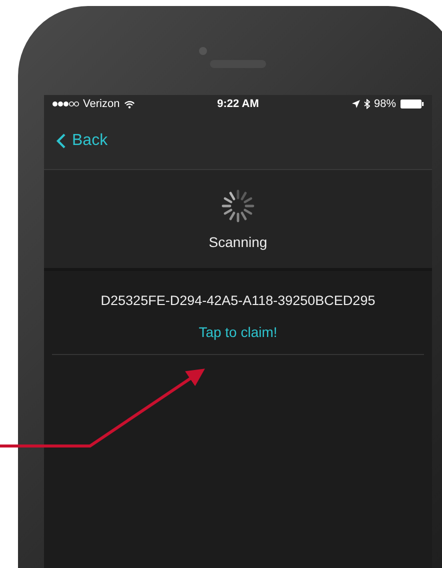 This screenshot has height=568, width=442. What do you see at coordinates (238, 242) in the screenshot?
I see `scanning-status: Scanning` at bounding box center [238, 242].